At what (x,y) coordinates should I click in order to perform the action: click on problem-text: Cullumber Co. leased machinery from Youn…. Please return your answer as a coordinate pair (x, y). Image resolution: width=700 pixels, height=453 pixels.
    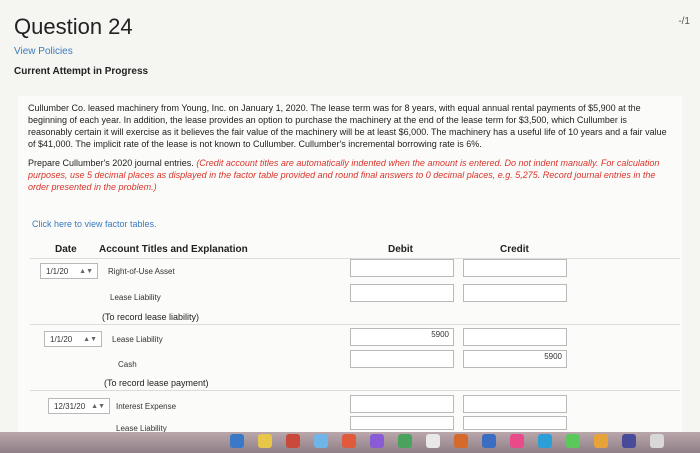
    Looking at the image, I should click on (347, 126).